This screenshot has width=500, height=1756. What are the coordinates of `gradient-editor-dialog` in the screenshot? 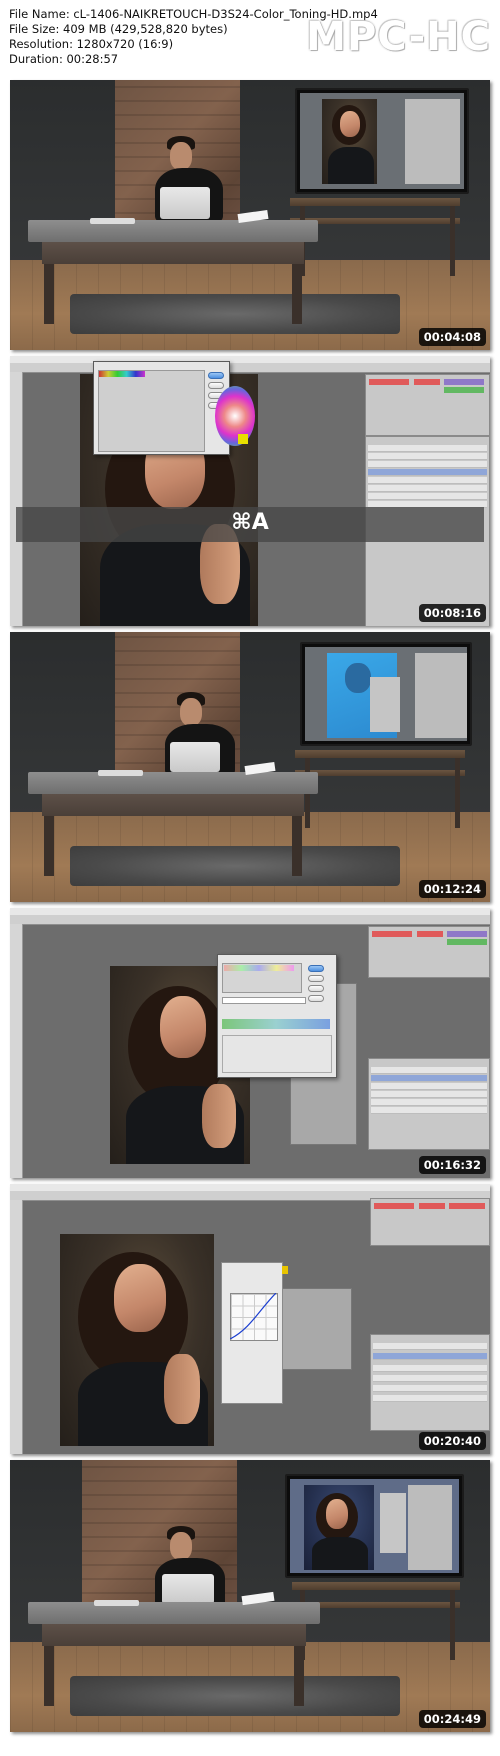 It's located at (277, 1016).